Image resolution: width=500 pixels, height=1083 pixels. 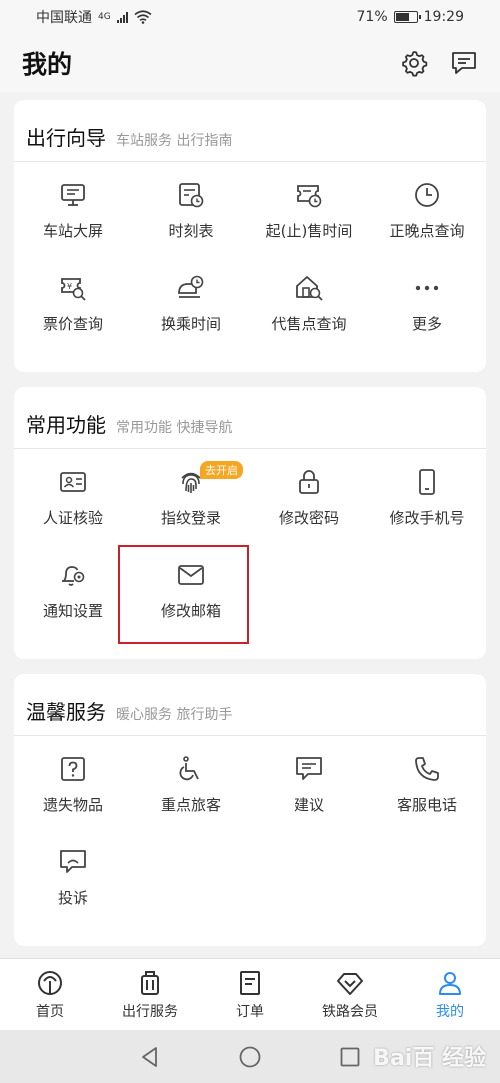 What do you see at coordinates (443, 17) in the screenshot?
I see `clock-time: 19:29` at bounding box center [443, 17].